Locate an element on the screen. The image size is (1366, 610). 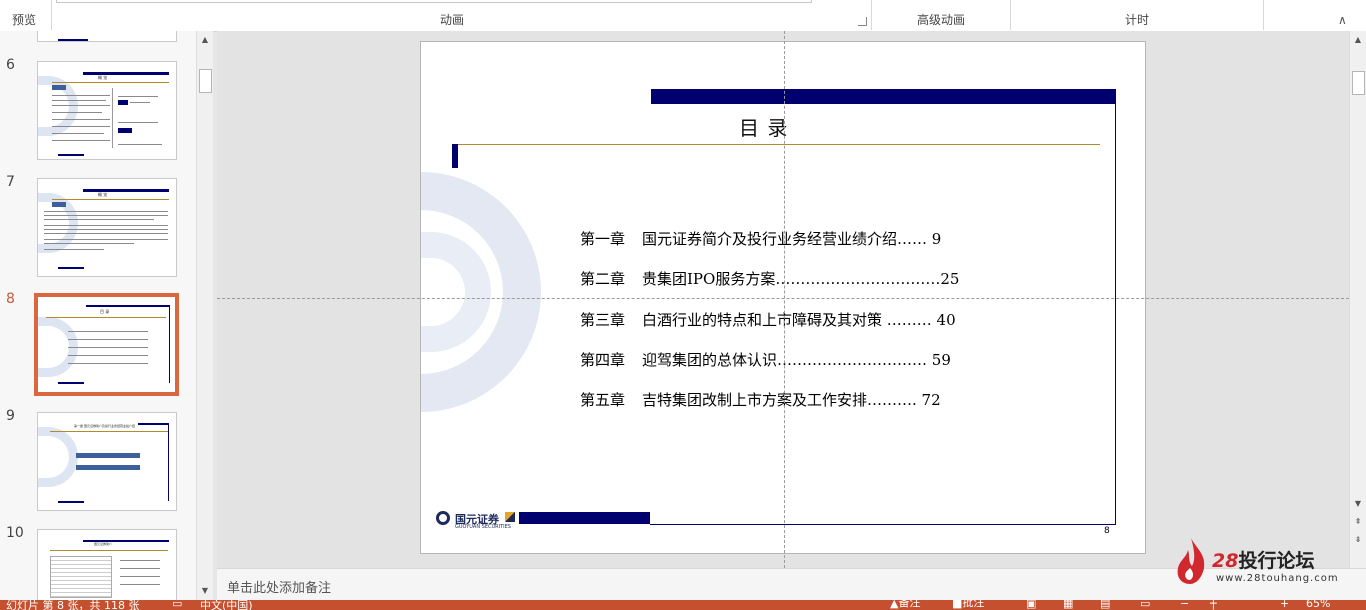
next-slide-icon: ⇟ is located at coordinates (1358, 540).